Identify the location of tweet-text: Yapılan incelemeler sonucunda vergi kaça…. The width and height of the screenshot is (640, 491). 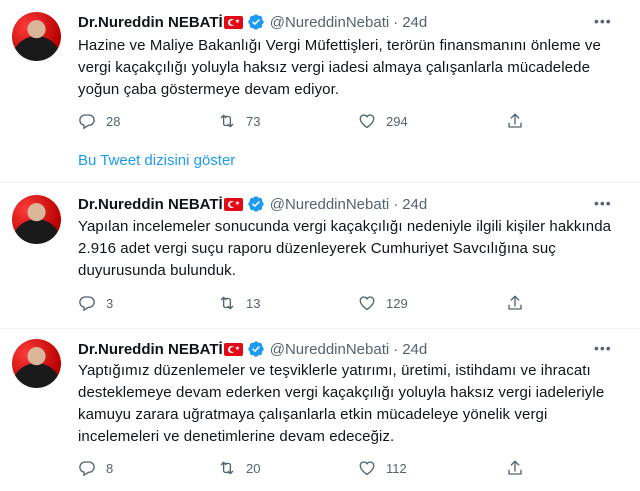
(345, 248).